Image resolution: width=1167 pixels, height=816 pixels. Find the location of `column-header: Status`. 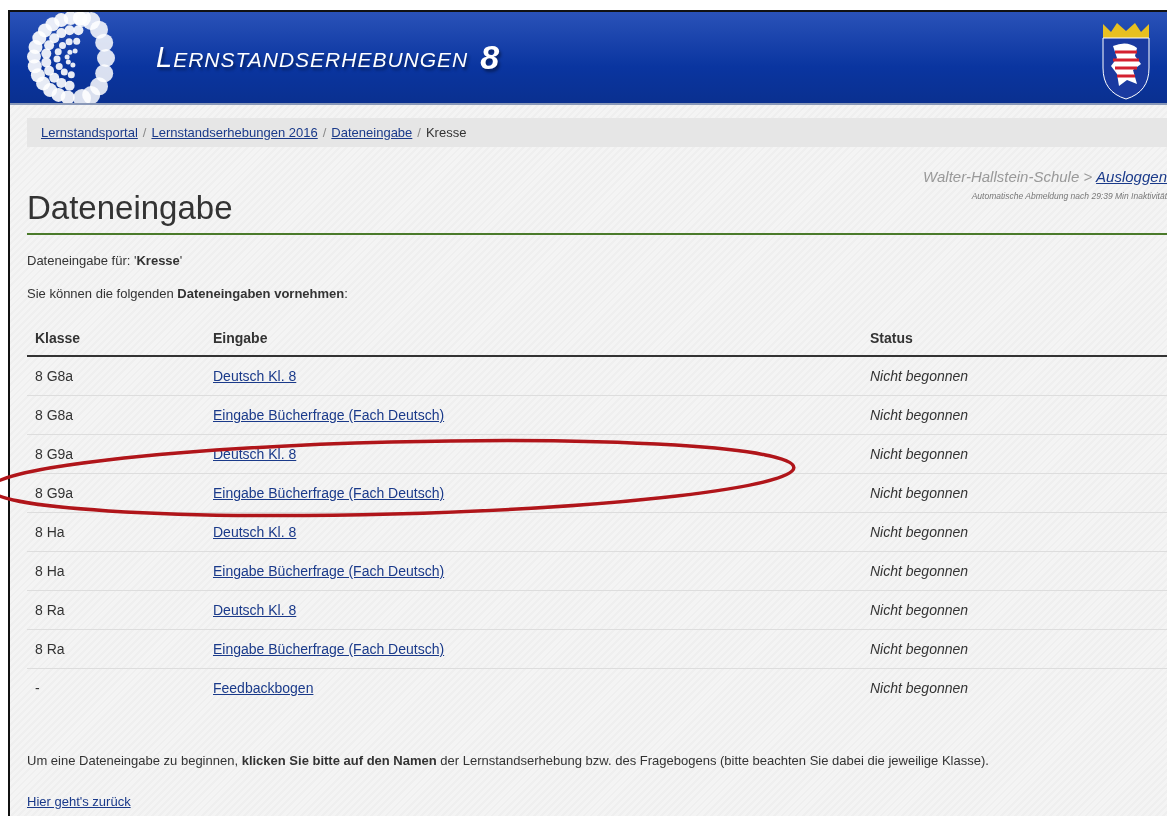

column-header: Status is located at coordinates (891, 338).